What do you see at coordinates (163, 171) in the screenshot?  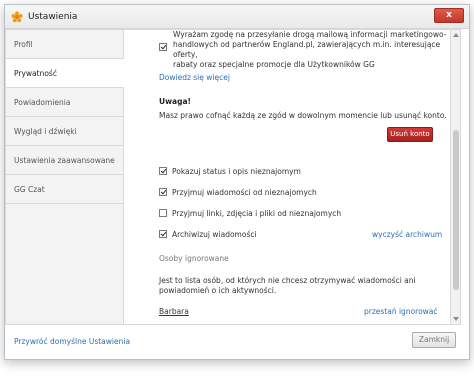 I see `show-status-checkbox` at bounding box center [163, 171].